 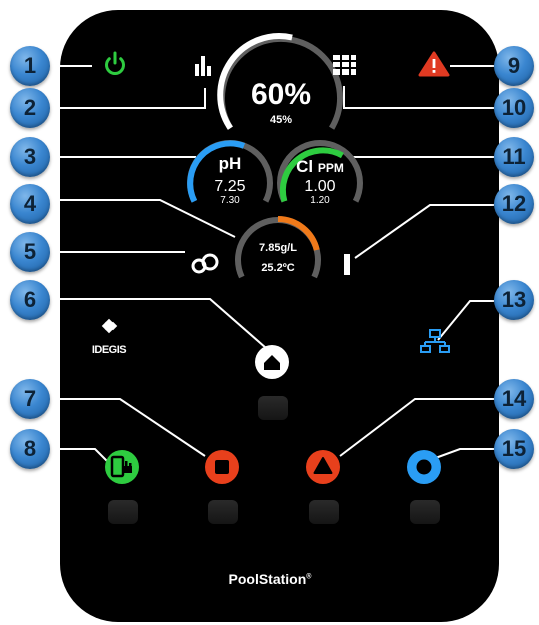 What do you see at coordinates (320, 200) in the screenshot?
I see `cl-setpoint: 1.20` at bounding box center [320, 200].